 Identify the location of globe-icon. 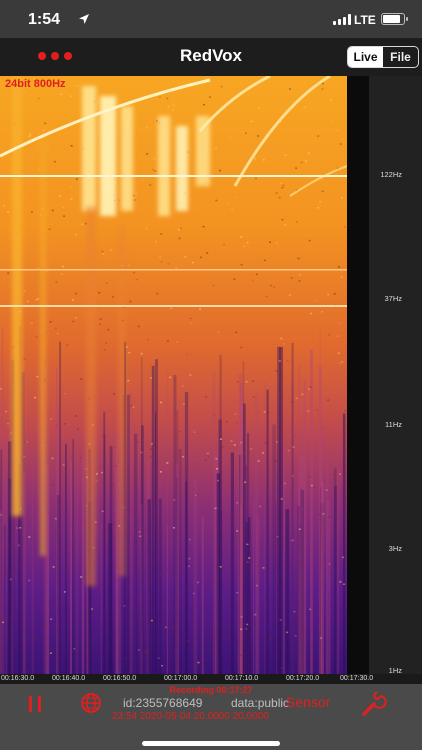
(91, 703).